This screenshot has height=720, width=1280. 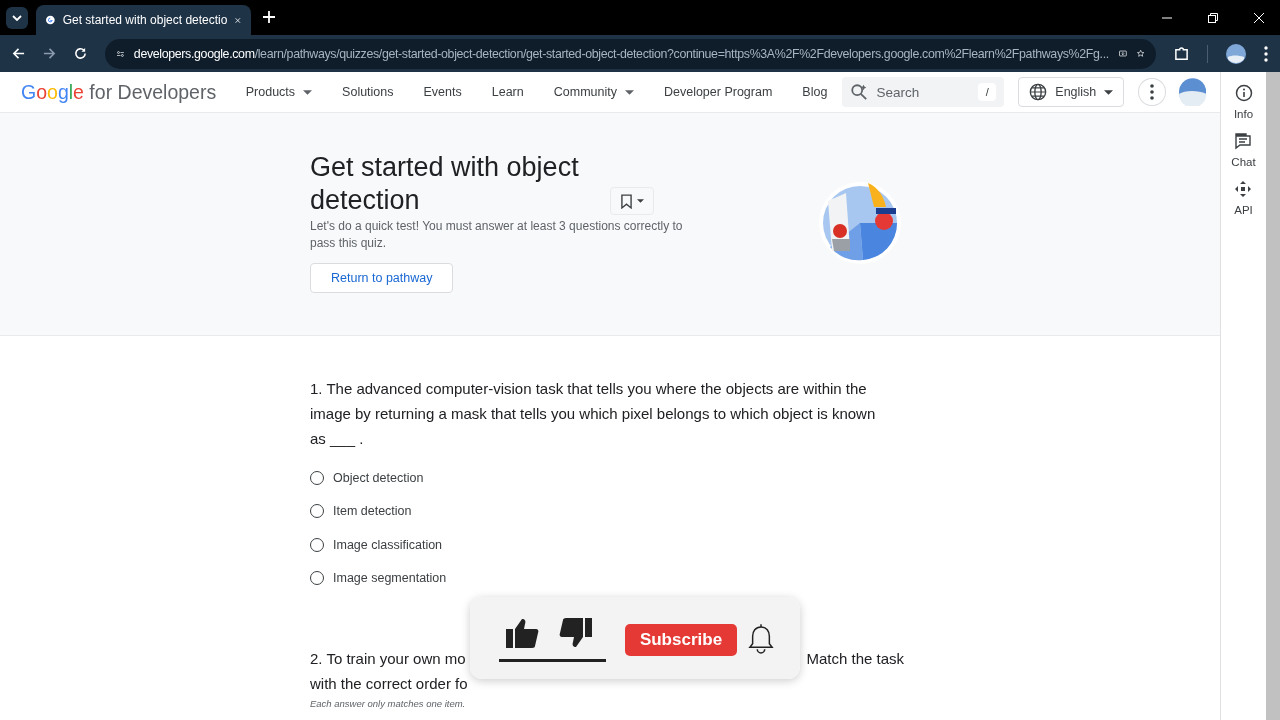 I want to click on site-logo: Google for Developers, so click(x=126, y=92).